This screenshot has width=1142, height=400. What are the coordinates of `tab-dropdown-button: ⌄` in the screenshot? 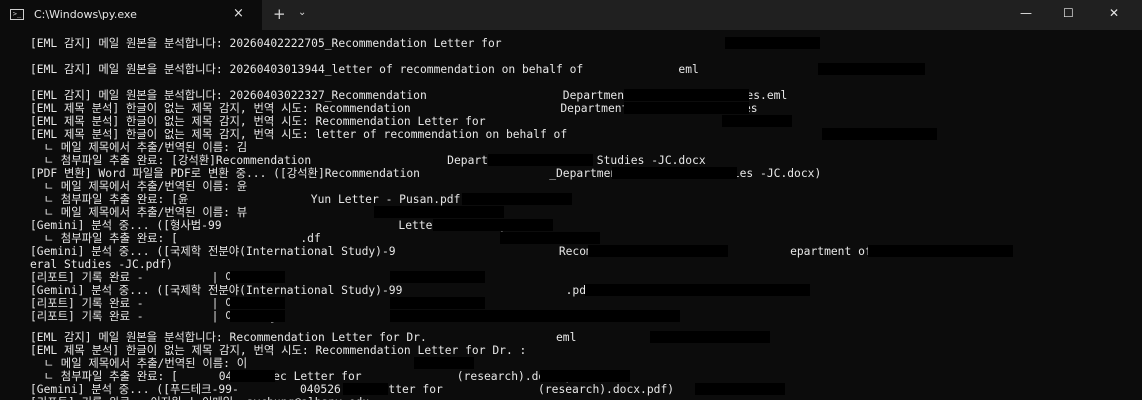 It's located at (302, 12).